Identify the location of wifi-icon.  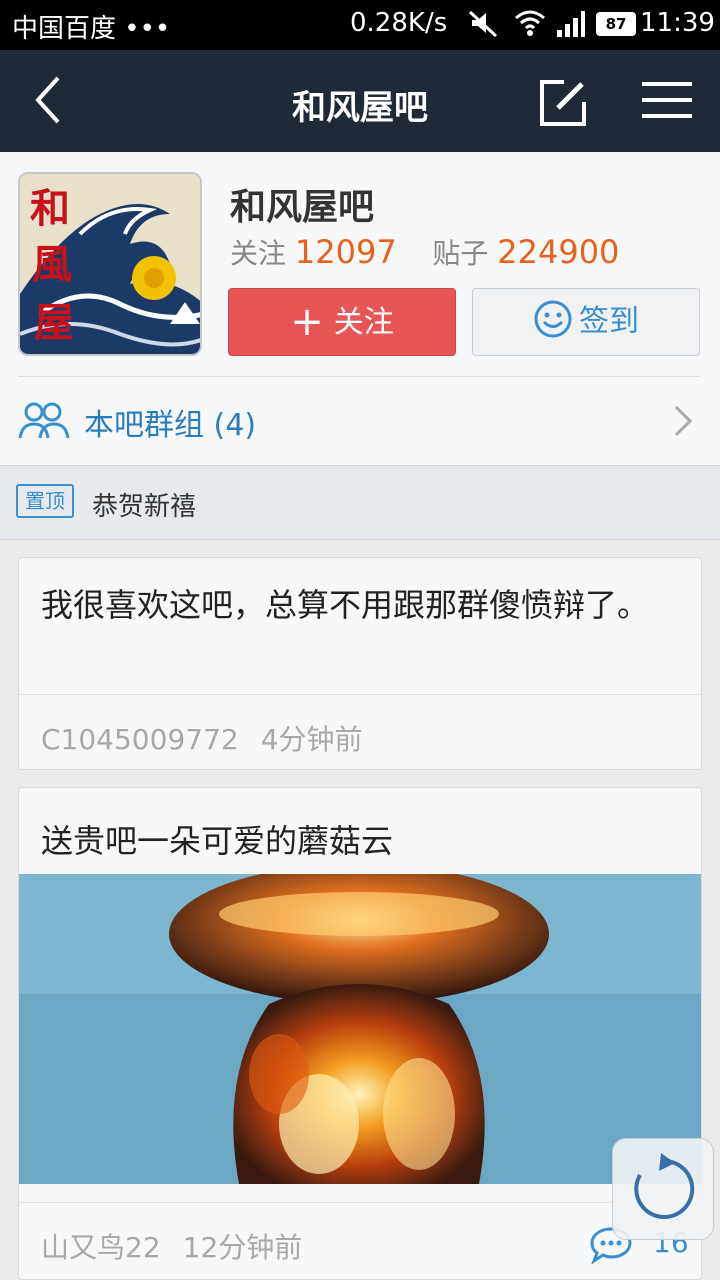
(530, 26).